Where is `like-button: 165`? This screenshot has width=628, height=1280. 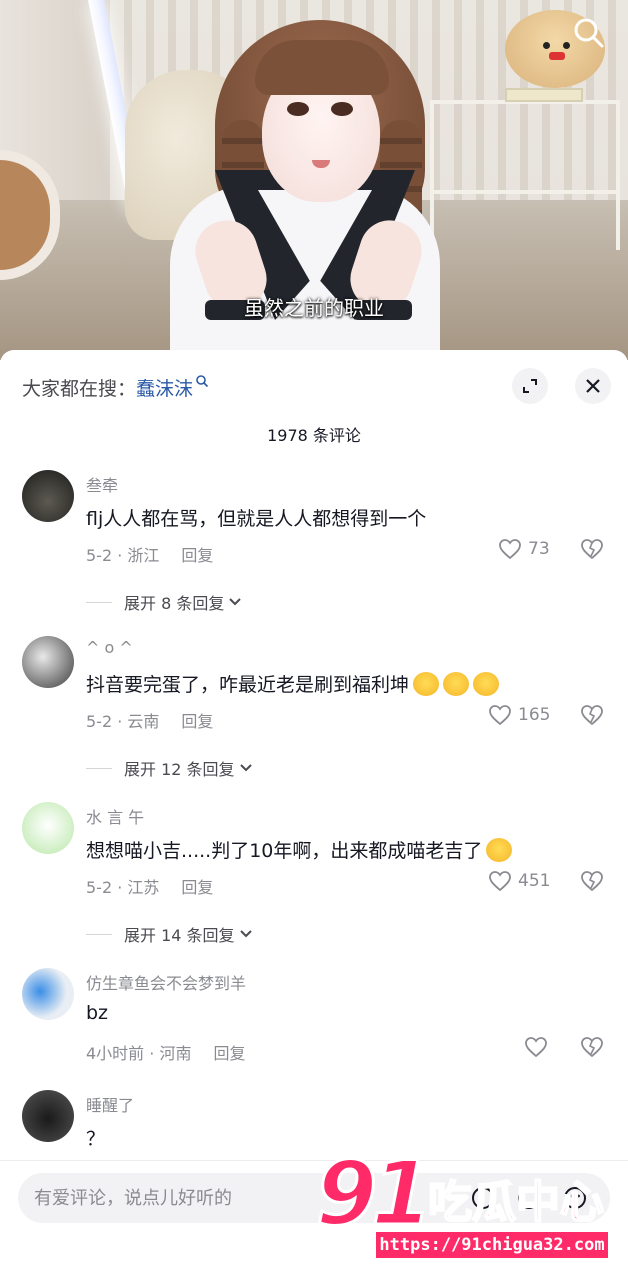
like-button: 165 is located at coordinates (519, 715).